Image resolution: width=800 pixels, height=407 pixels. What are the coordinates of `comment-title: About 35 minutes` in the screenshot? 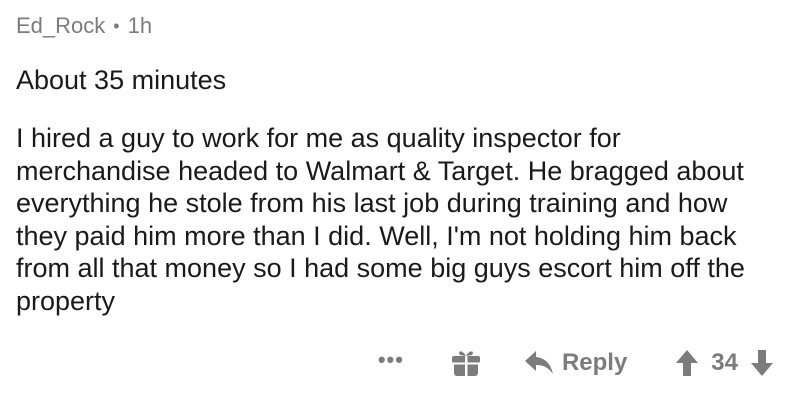 It's located at (121, 80).